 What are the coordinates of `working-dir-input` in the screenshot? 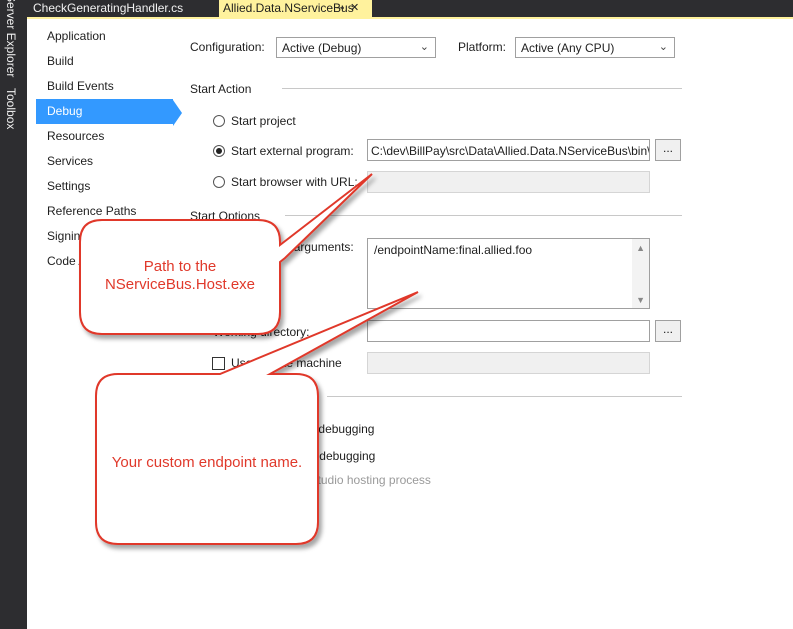 It's located at (508, 331).